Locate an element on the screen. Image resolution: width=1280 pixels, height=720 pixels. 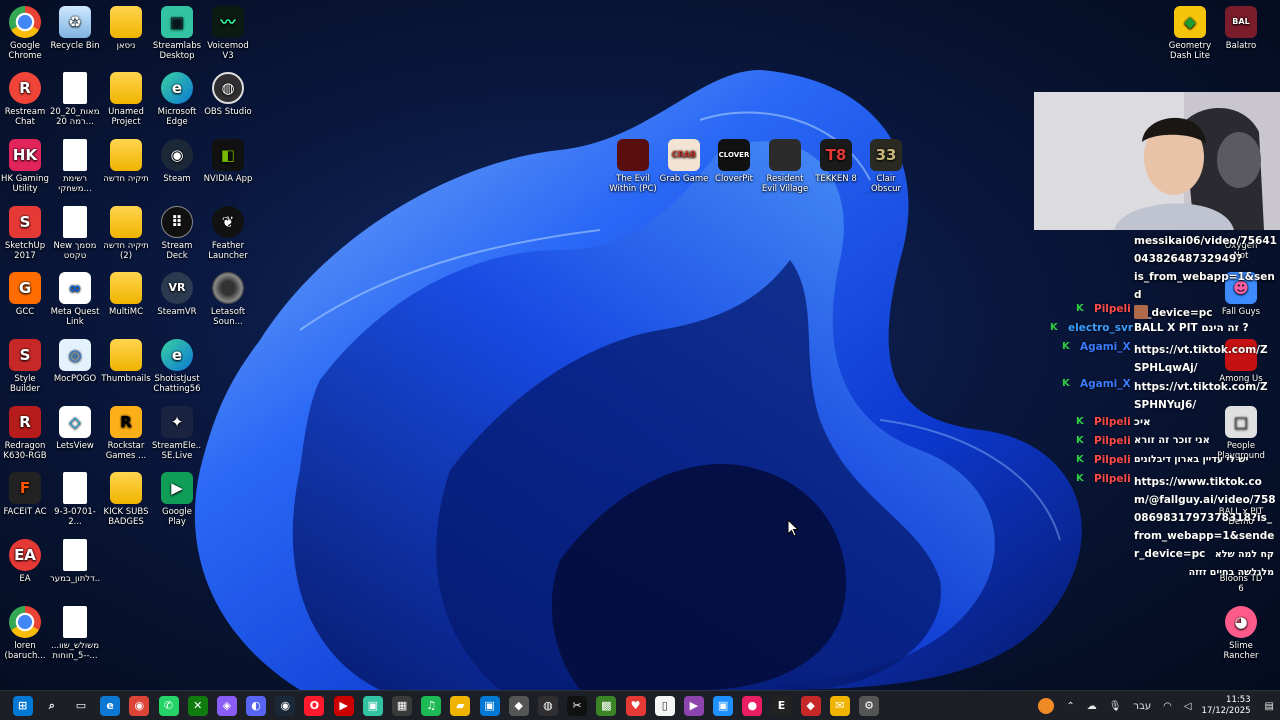
spotify-icon: ♫ is located at coordinates (431, 705).